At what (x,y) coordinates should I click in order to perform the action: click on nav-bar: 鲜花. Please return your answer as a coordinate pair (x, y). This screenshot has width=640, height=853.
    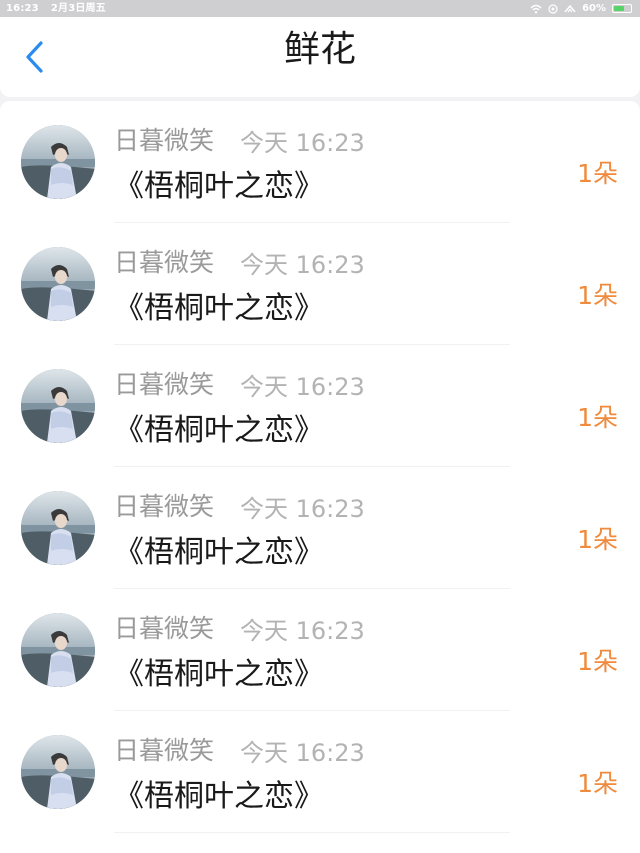
    Looking at the image, I should click on (320, 57).